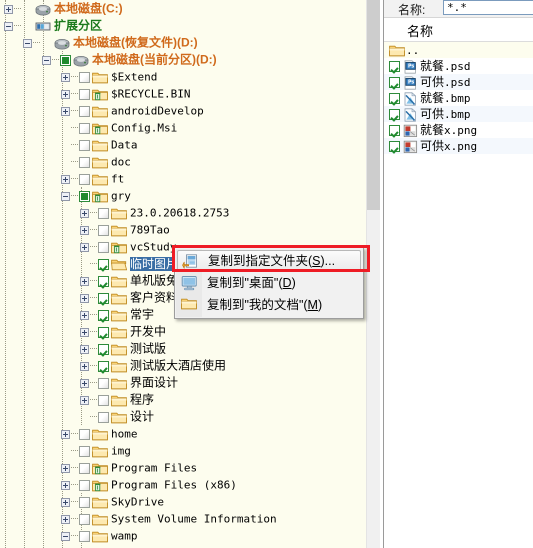 This screenshot has height=548, width=533. What do you see at coordinates (183, 59) in the screenshot?
I see `tree-item: 本地磁盘(当前分区)(D:)` at bounding box center [183, 59].